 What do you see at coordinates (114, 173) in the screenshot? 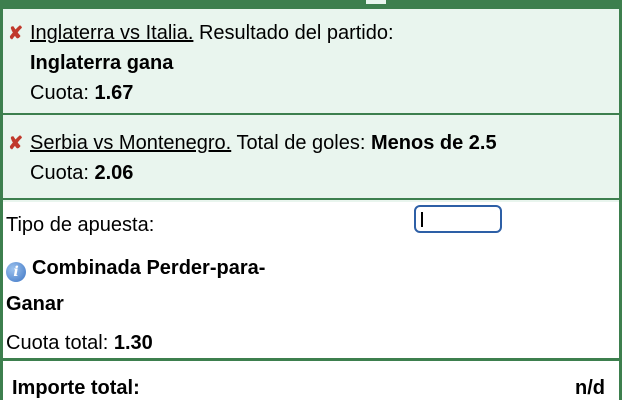
I see `odds-value: 2.06` at bounding box center [114, 173].